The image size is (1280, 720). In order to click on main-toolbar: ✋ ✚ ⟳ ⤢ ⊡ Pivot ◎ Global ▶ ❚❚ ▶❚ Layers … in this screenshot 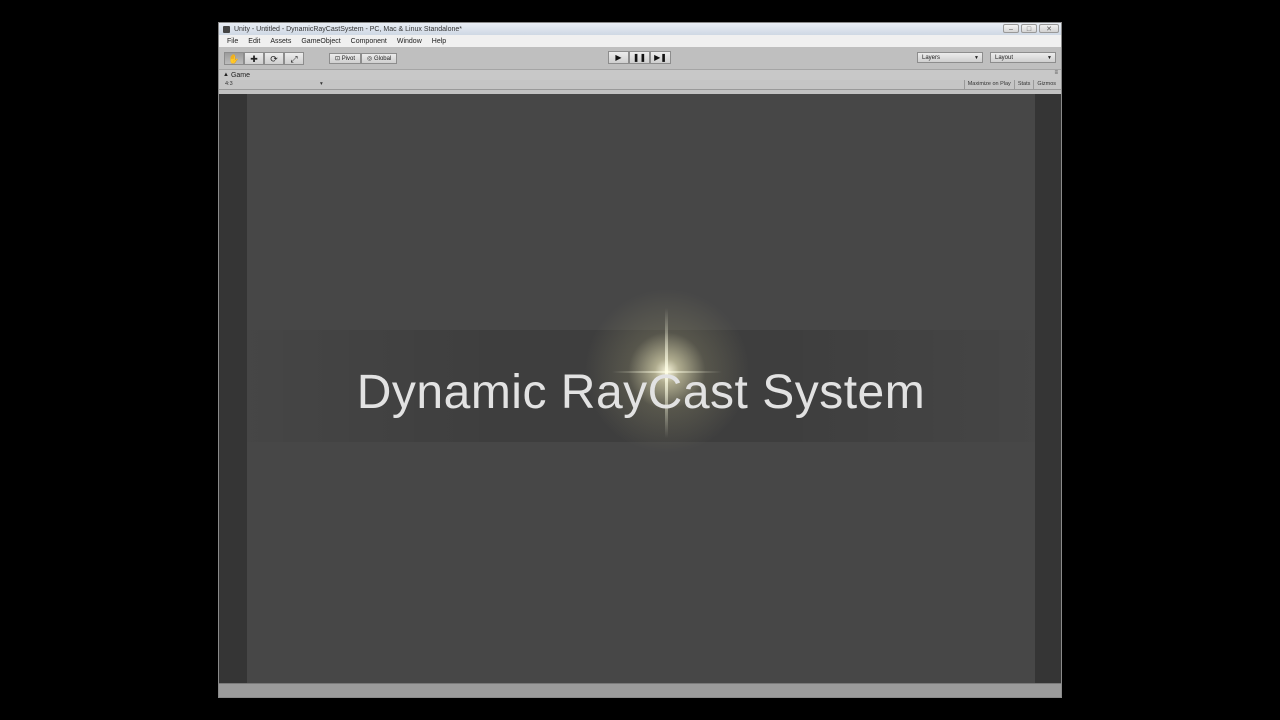, I will do `click(640, 58)`.